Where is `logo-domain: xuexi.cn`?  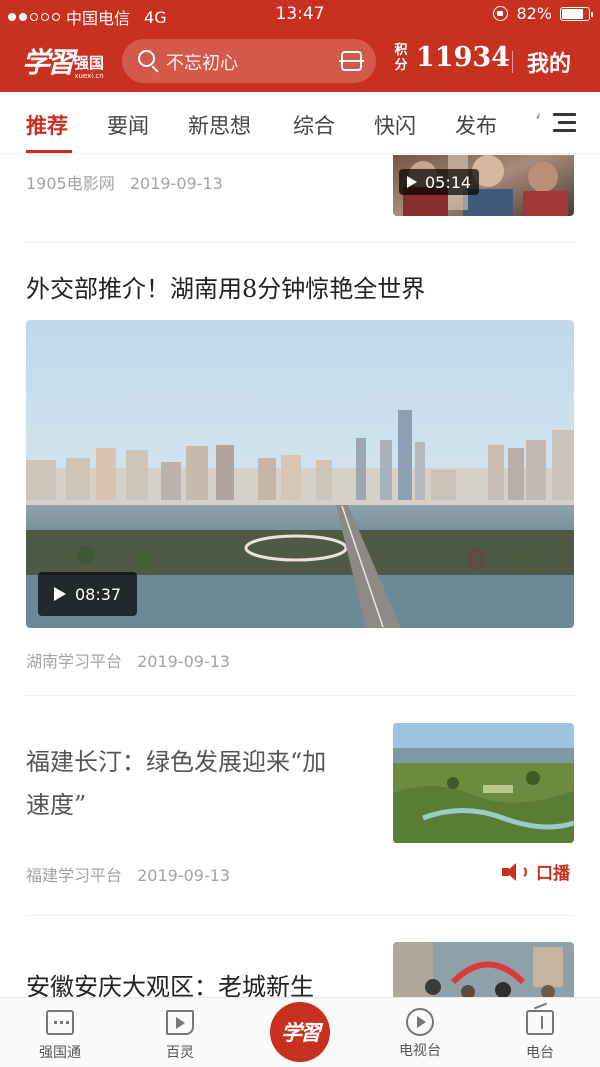
logo-domain: xuexi.cn is located at coordinates (89, 76).